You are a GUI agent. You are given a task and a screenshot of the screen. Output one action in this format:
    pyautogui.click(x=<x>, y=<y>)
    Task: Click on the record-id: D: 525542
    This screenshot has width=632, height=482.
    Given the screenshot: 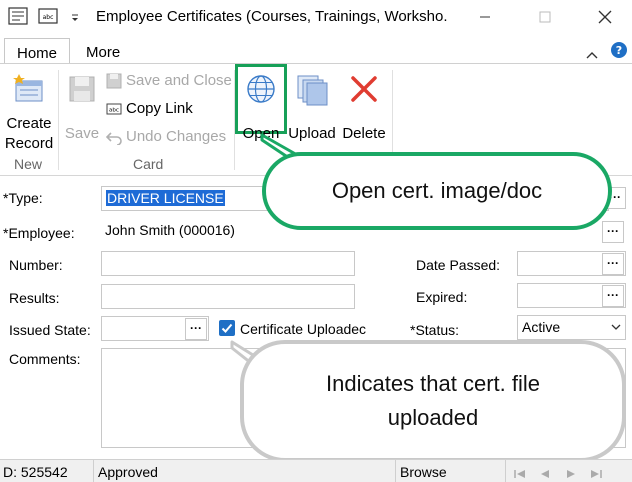 What is the action you would take?
    pyautogui.click(x=35, y=472)
    